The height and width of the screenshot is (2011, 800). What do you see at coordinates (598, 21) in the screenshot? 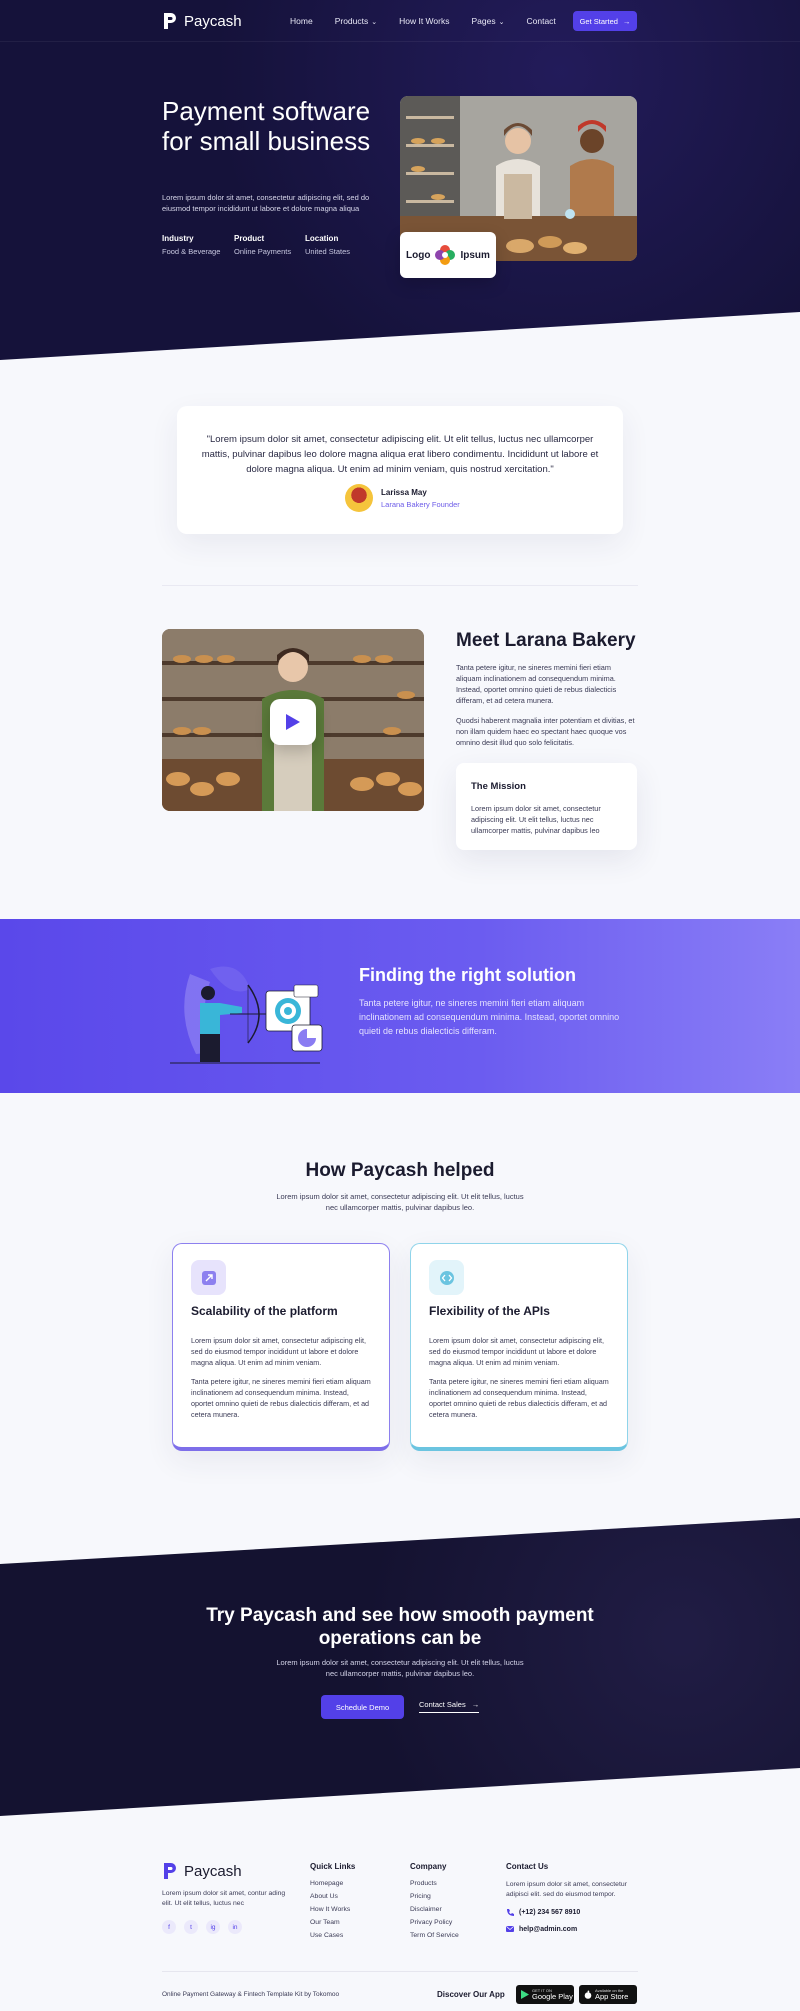
I see `get-started-label: Get Started` at bounding box center [598, 21].